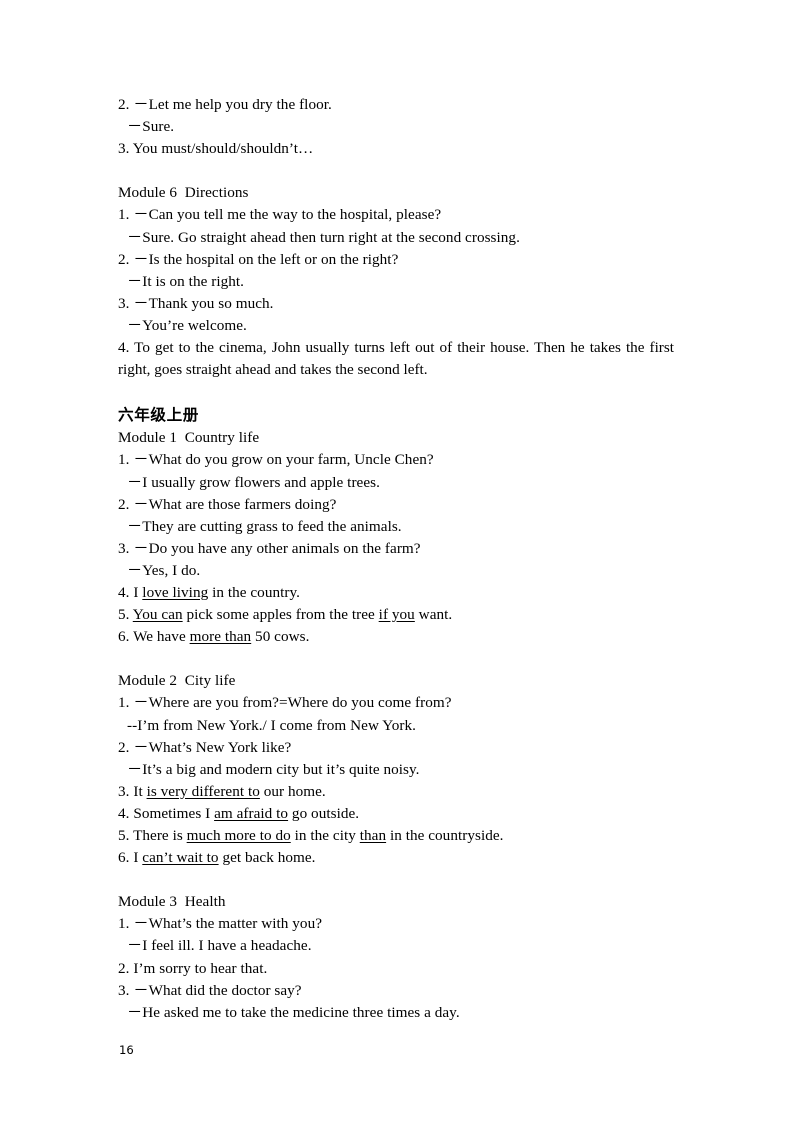 The height and width of the screenshot is (1123, 794). I want to click on text-run: want., so click(433, 615).